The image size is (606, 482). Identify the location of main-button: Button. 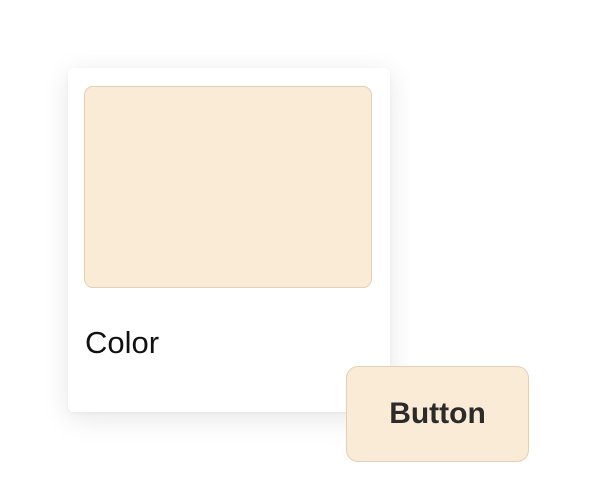
(437, 414).